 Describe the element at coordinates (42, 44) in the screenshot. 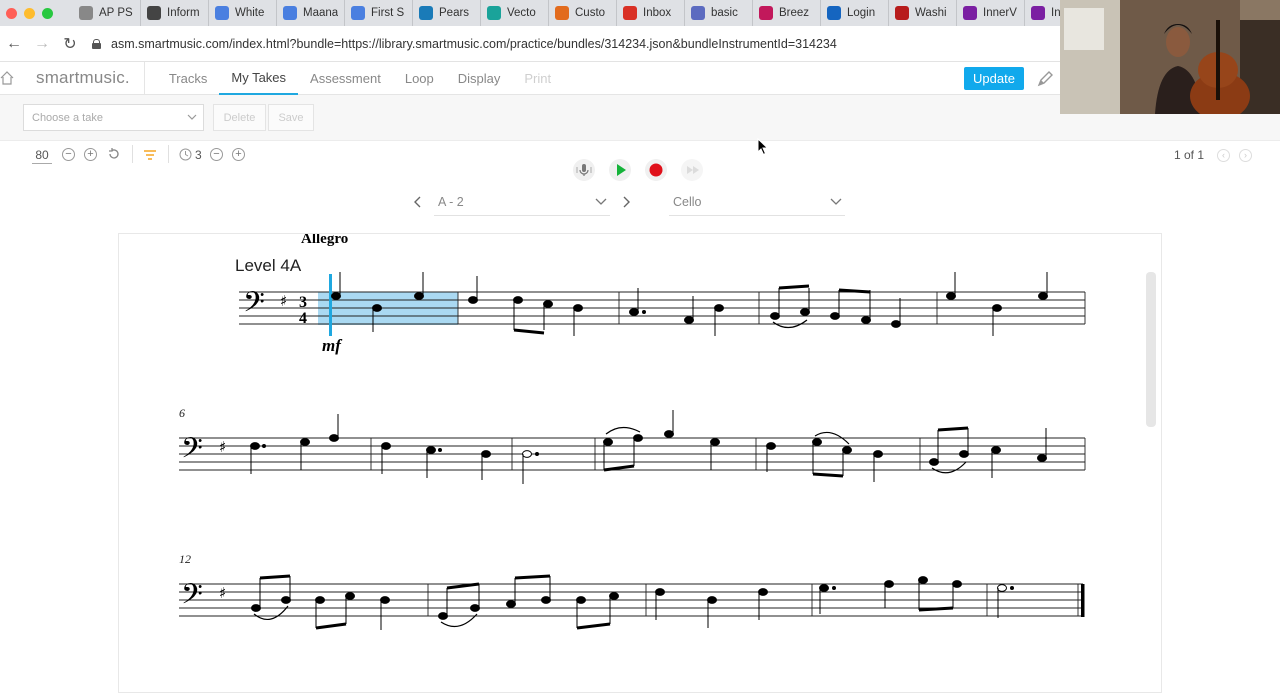

I see `forward-button: →` at that location.